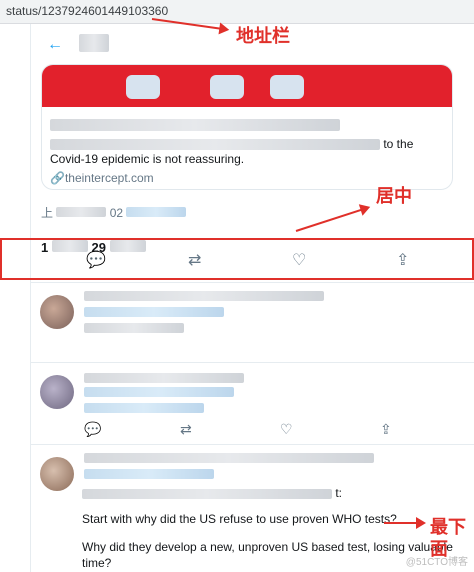 Image resolution: width=474 pixels, height=572 pixels. Describe the element at coordinates (237, 259) in the screenshot. I see `tweet-actions-bar: 💬 ⇄ ♡ ⇪` at that location.